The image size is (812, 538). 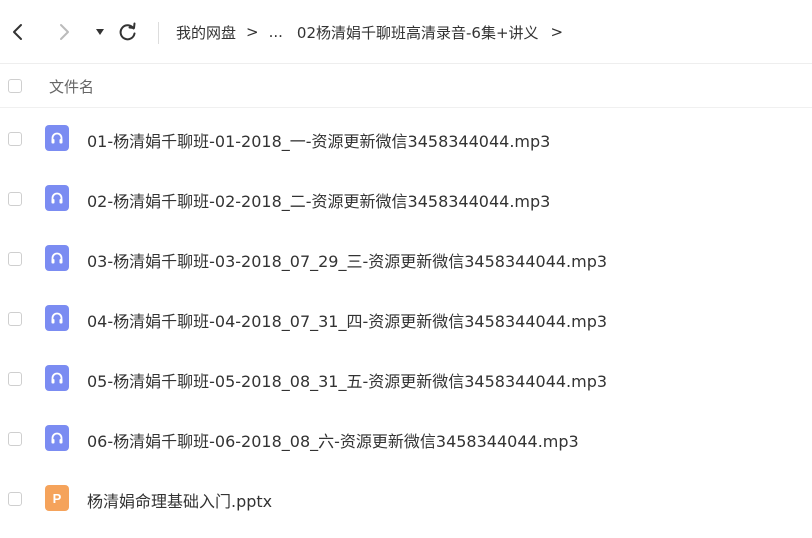 I want to click on back-button, so click(x=18, y=32).